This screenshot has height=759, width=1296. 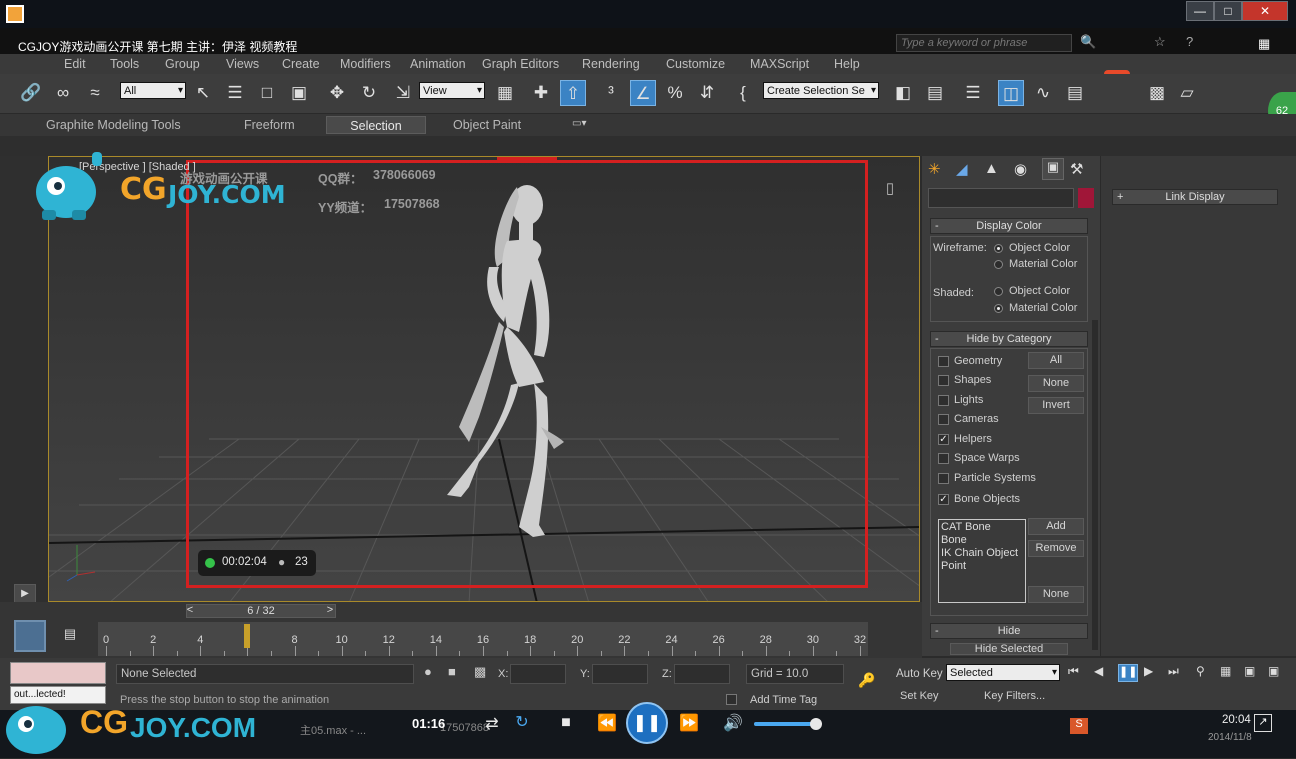 What do you see at coordinates (982, 527) in the screenshot?
I see `list-item: CAT Bone` at bounding box center [982, 527].